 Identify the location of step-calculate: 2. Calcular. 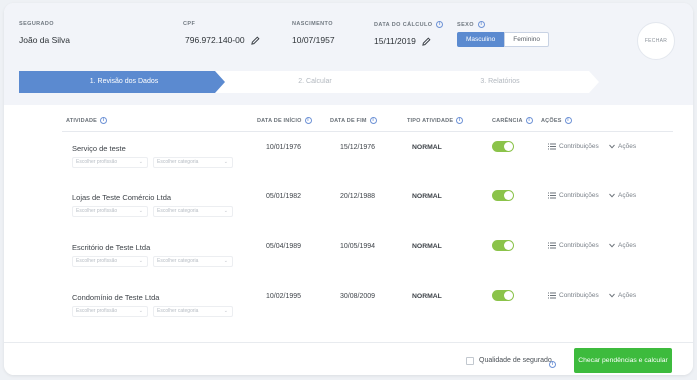
(315, 82).